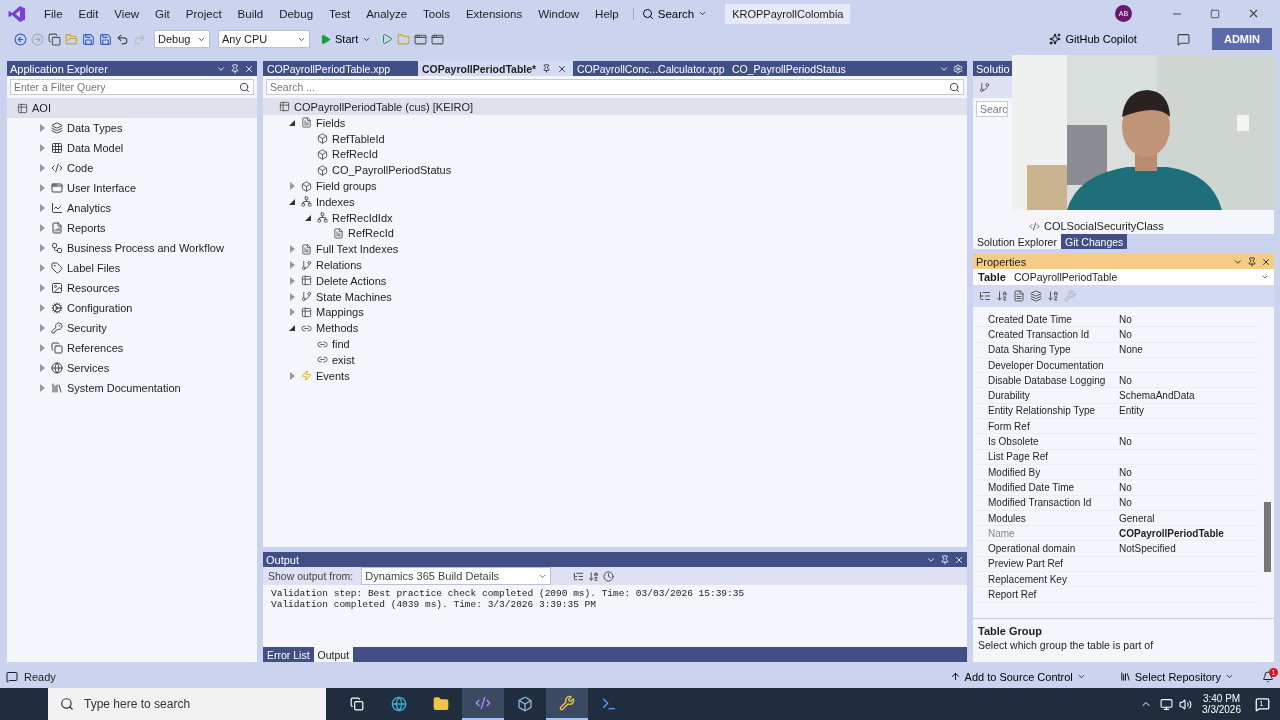 The height and width of the screenshot is (720, 1280). What do you see at coordinates (88, 39) in the screenshot?
I see `save-icon` at bounding box center [88, 39].